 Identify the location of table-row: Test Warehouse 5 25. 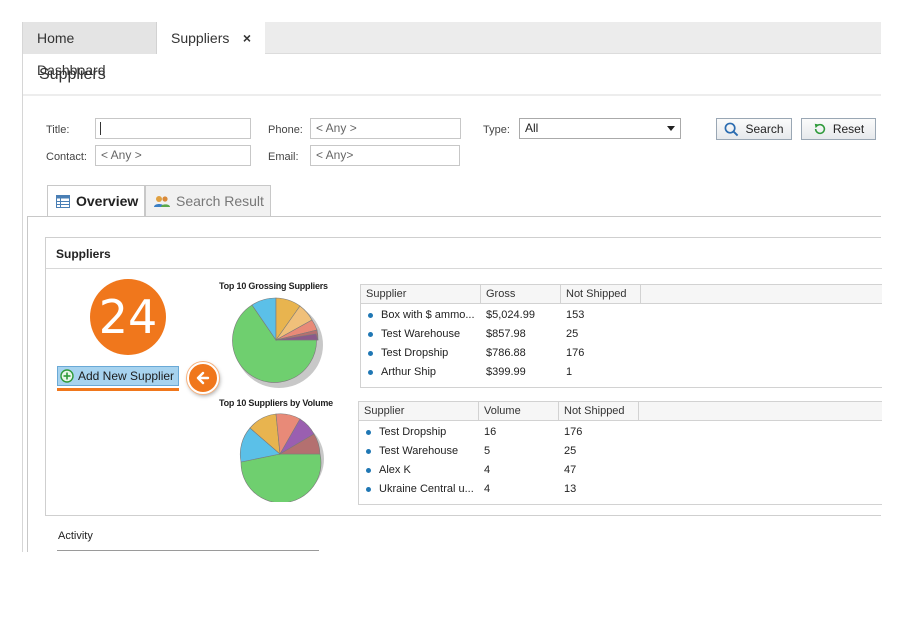
(620, 451).